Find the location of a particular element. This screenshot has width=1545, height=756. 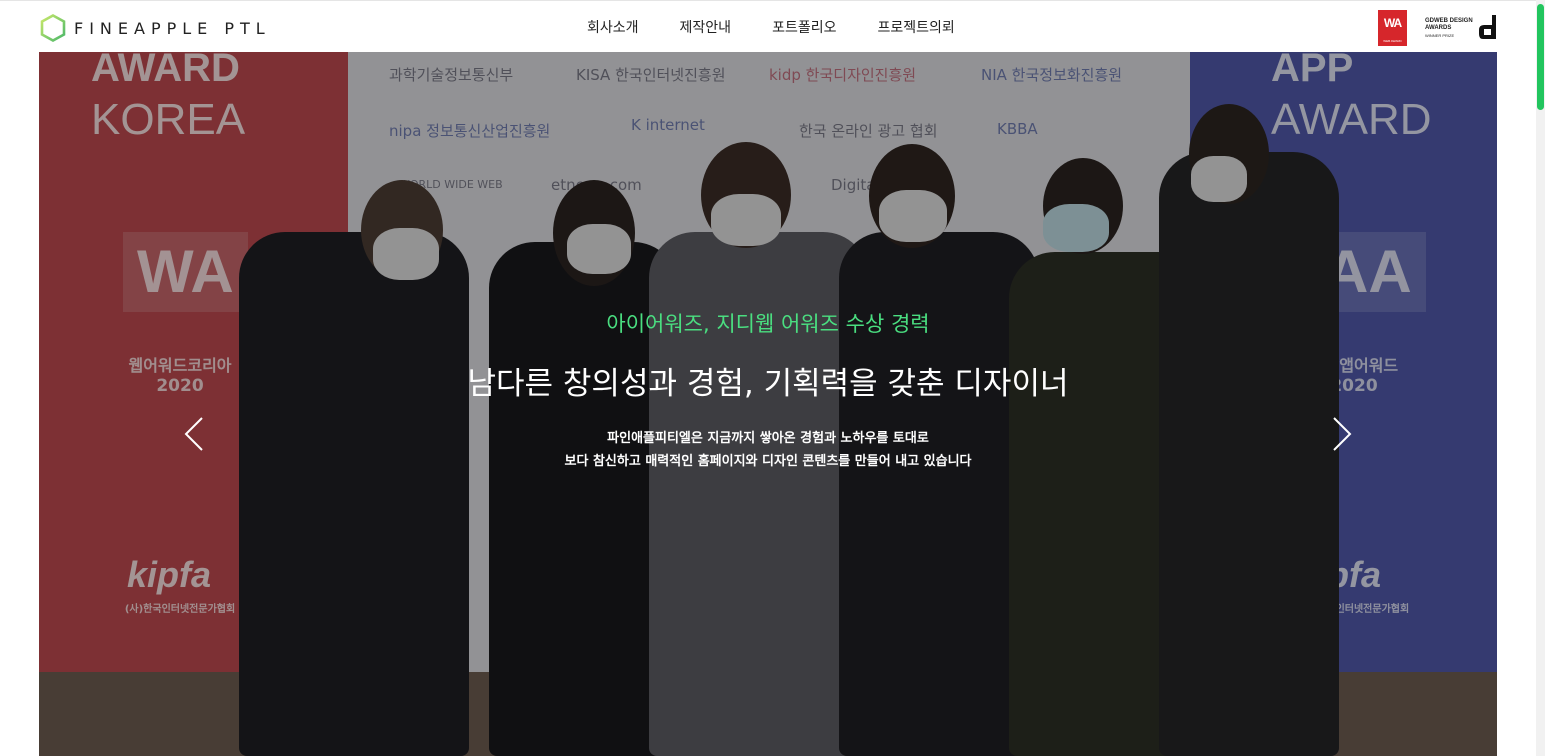

hero-description-line: 보다 참신하고 매력적인 홈페이지와 디자인 콘텐츠를 만들어 내고 있습니다 is located at coordinates (768, 461).